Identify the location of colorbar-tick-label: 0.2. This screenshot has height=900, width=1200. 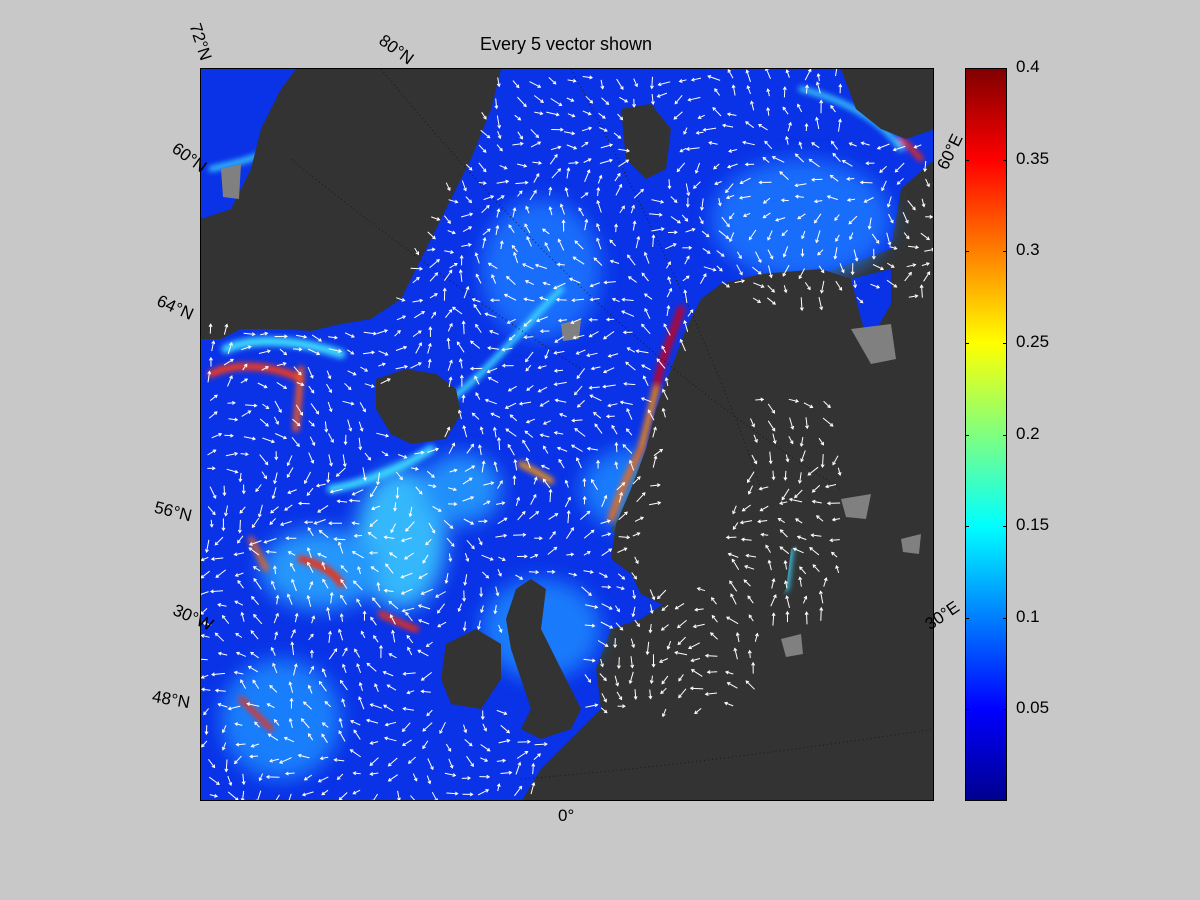
(1028, 433).